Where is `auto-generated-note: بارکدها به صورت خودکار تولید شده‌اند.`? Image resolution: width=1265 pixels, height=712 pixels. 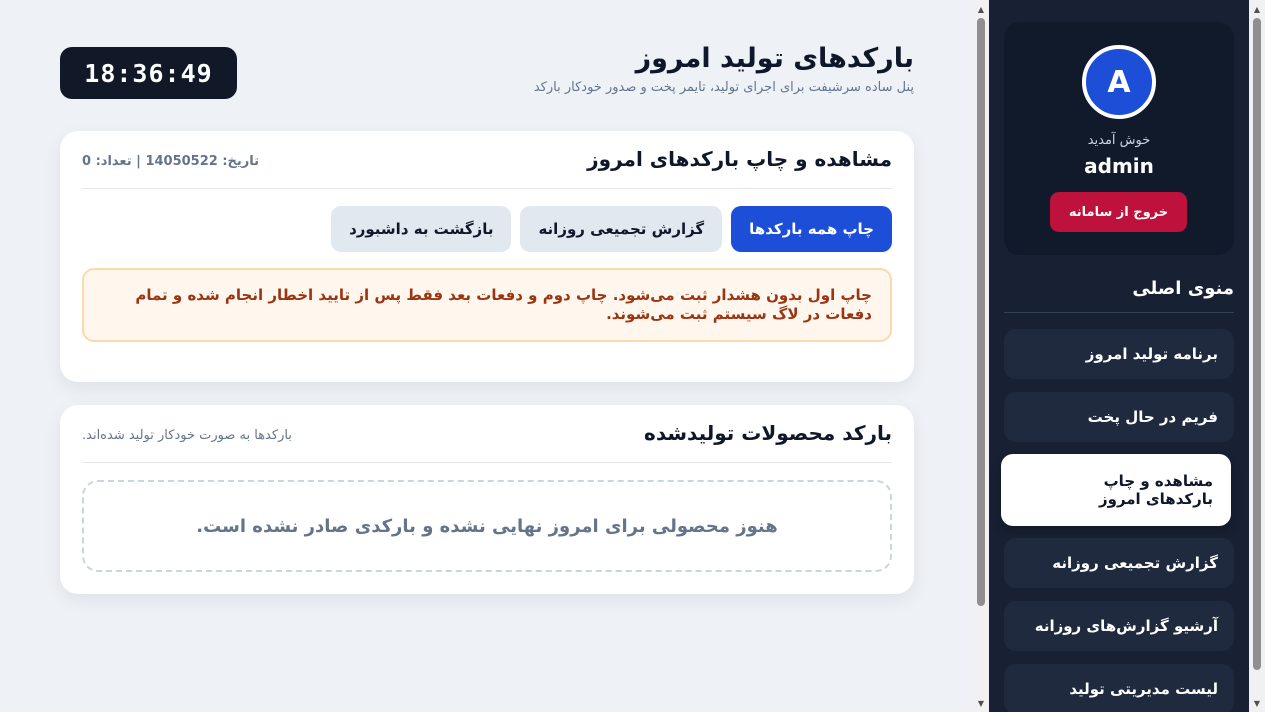 auto-generated-note: بارکدها به صورت خودکار تولید شده‌اند. is located at coordinates (187, 435).